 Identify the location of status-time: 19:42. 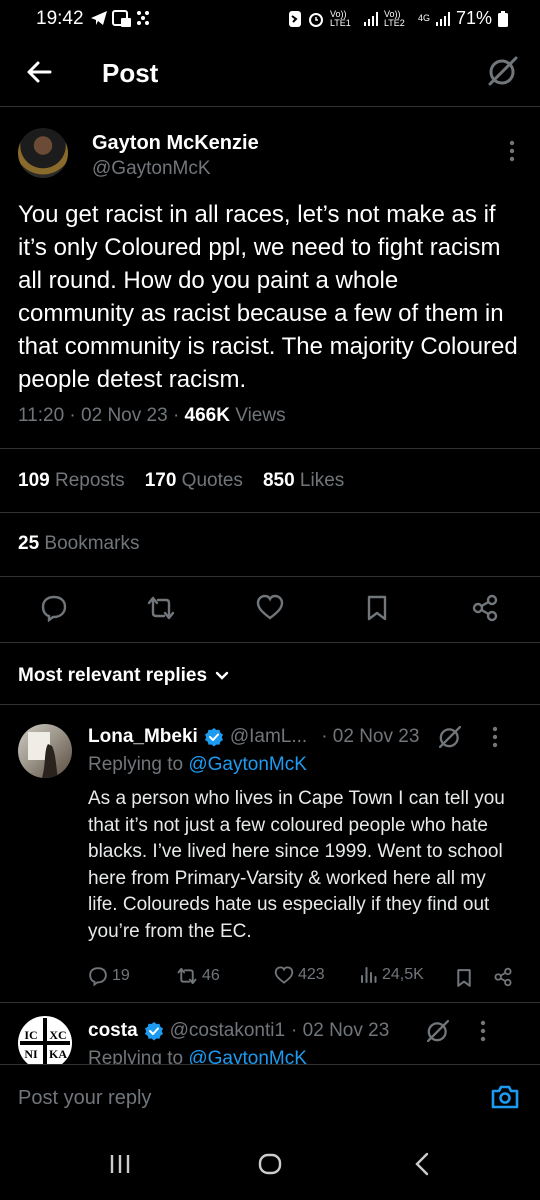
(60, 18).